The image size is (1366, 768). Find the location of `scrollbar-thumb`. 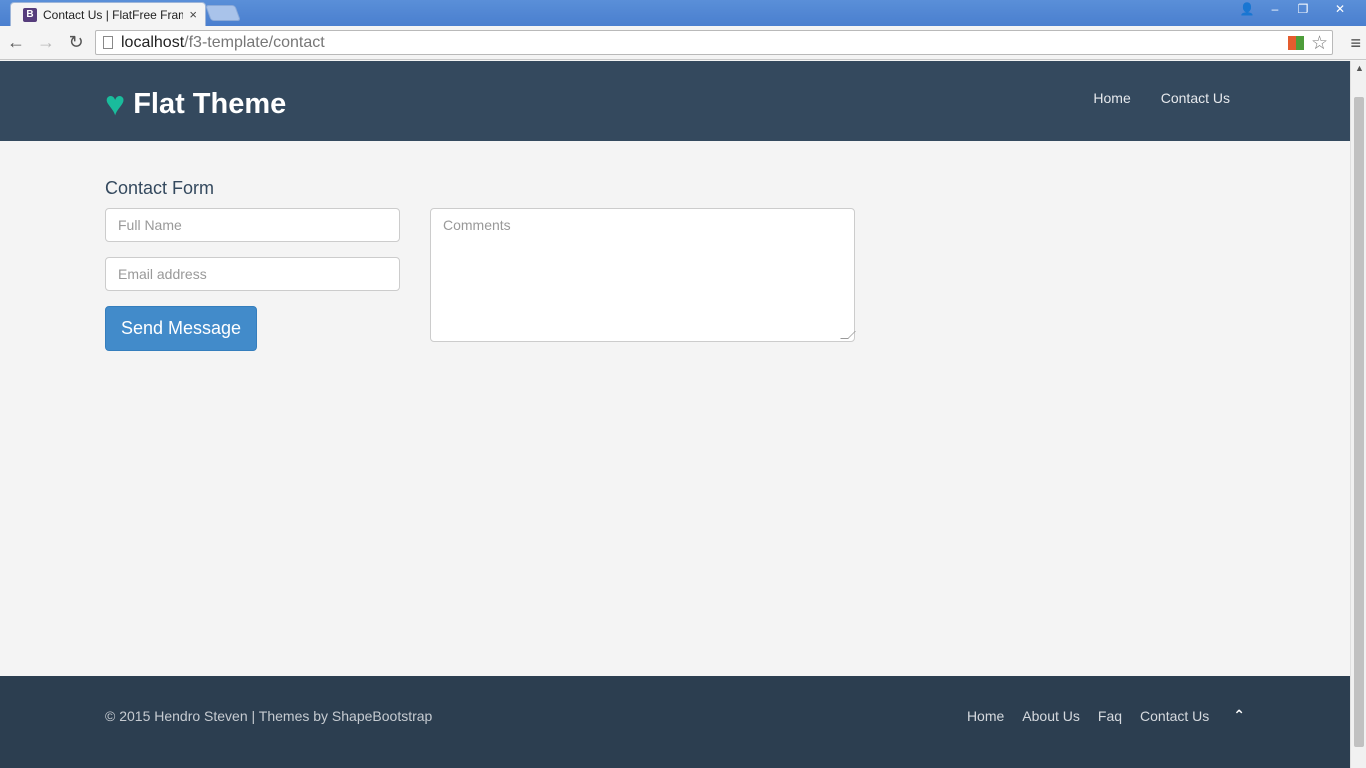

scrollbar-thumb is located at coordinates (1359, 422).